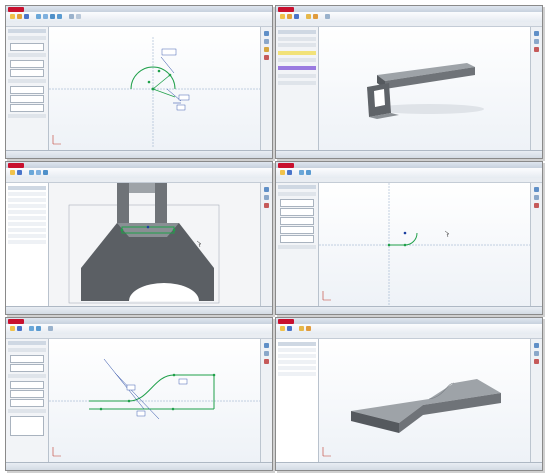  What do you see at coordinates (327, 16) in the screenshot?
I see `fillet-icon` at bounding box center [327, 16].